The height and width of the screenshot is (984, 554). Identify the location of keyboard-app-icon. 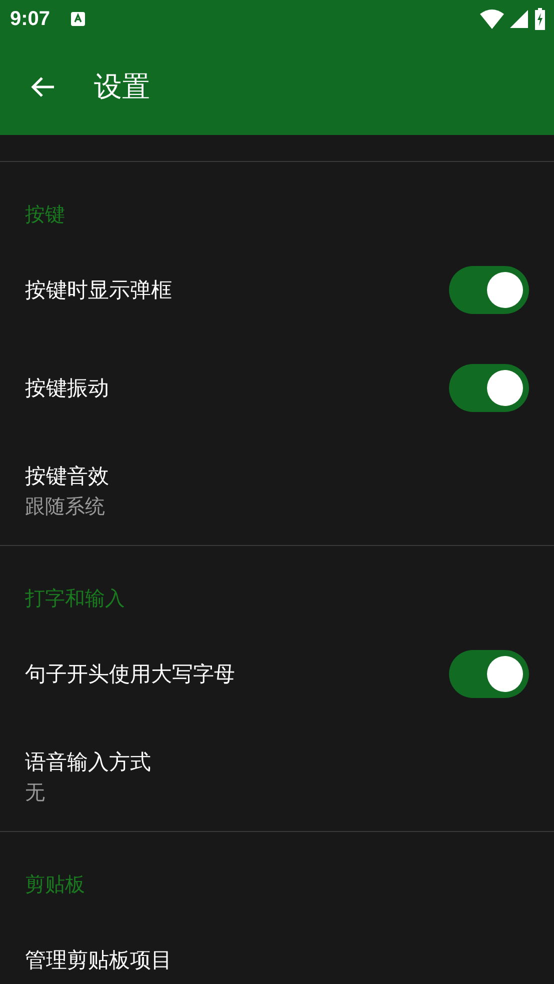
(78, 19).